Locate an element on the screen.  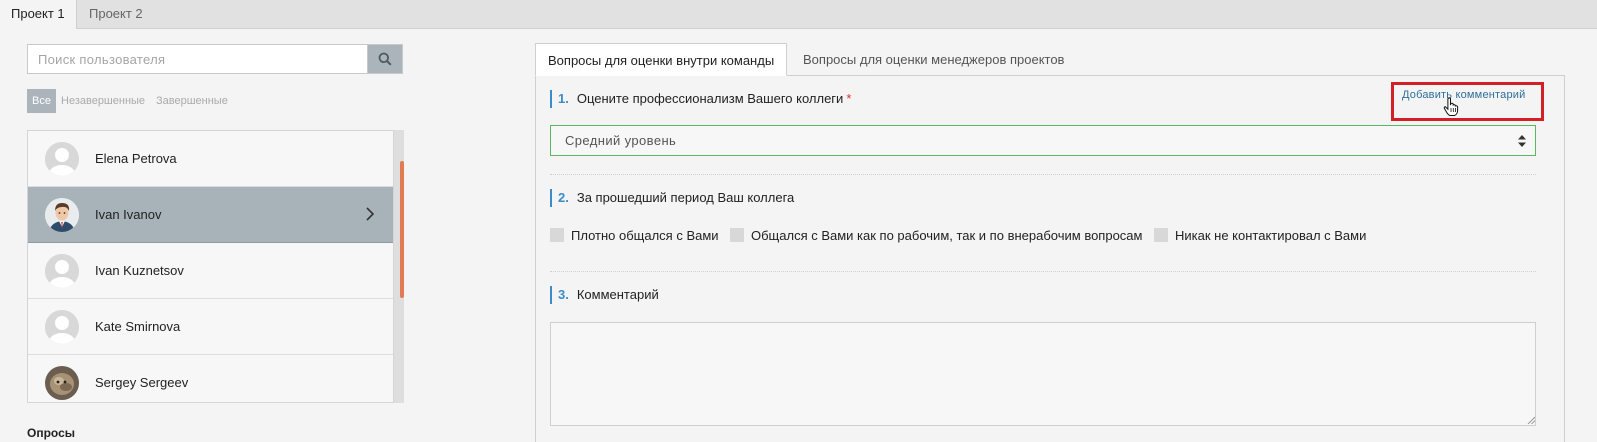
checkbox-label: Никак не контактировал с Вами is located at coordinates (1271, 235).